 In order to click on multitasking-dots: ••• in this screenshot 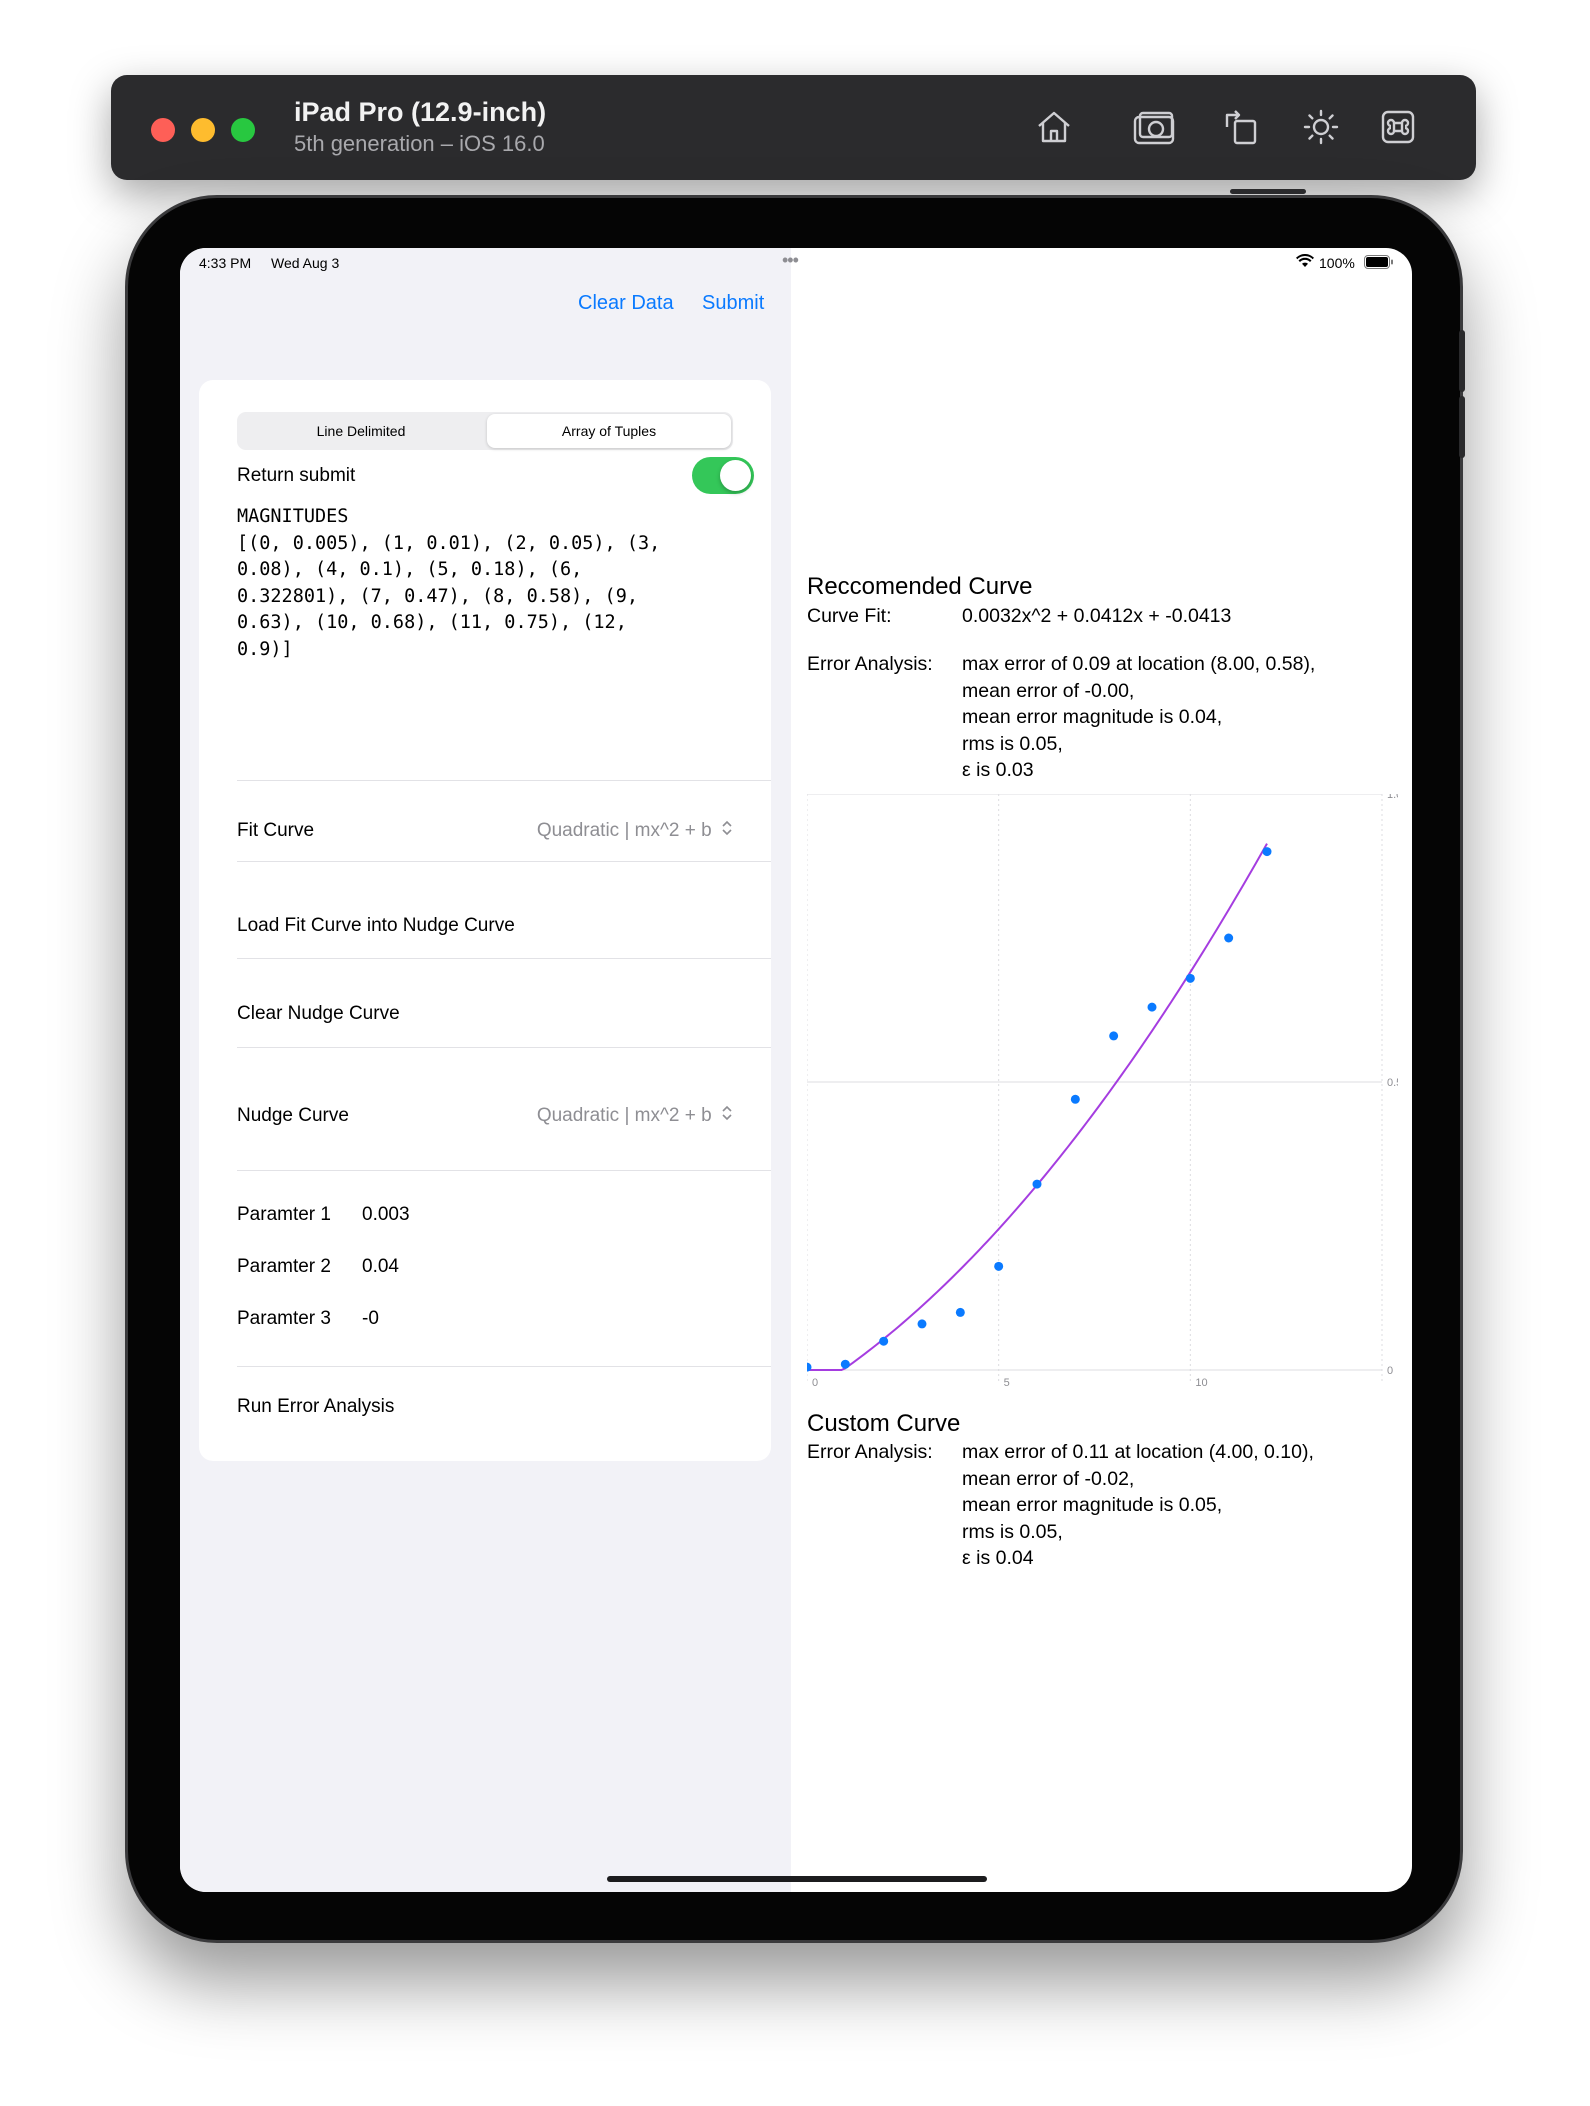, I will do `click(790, 260)`.